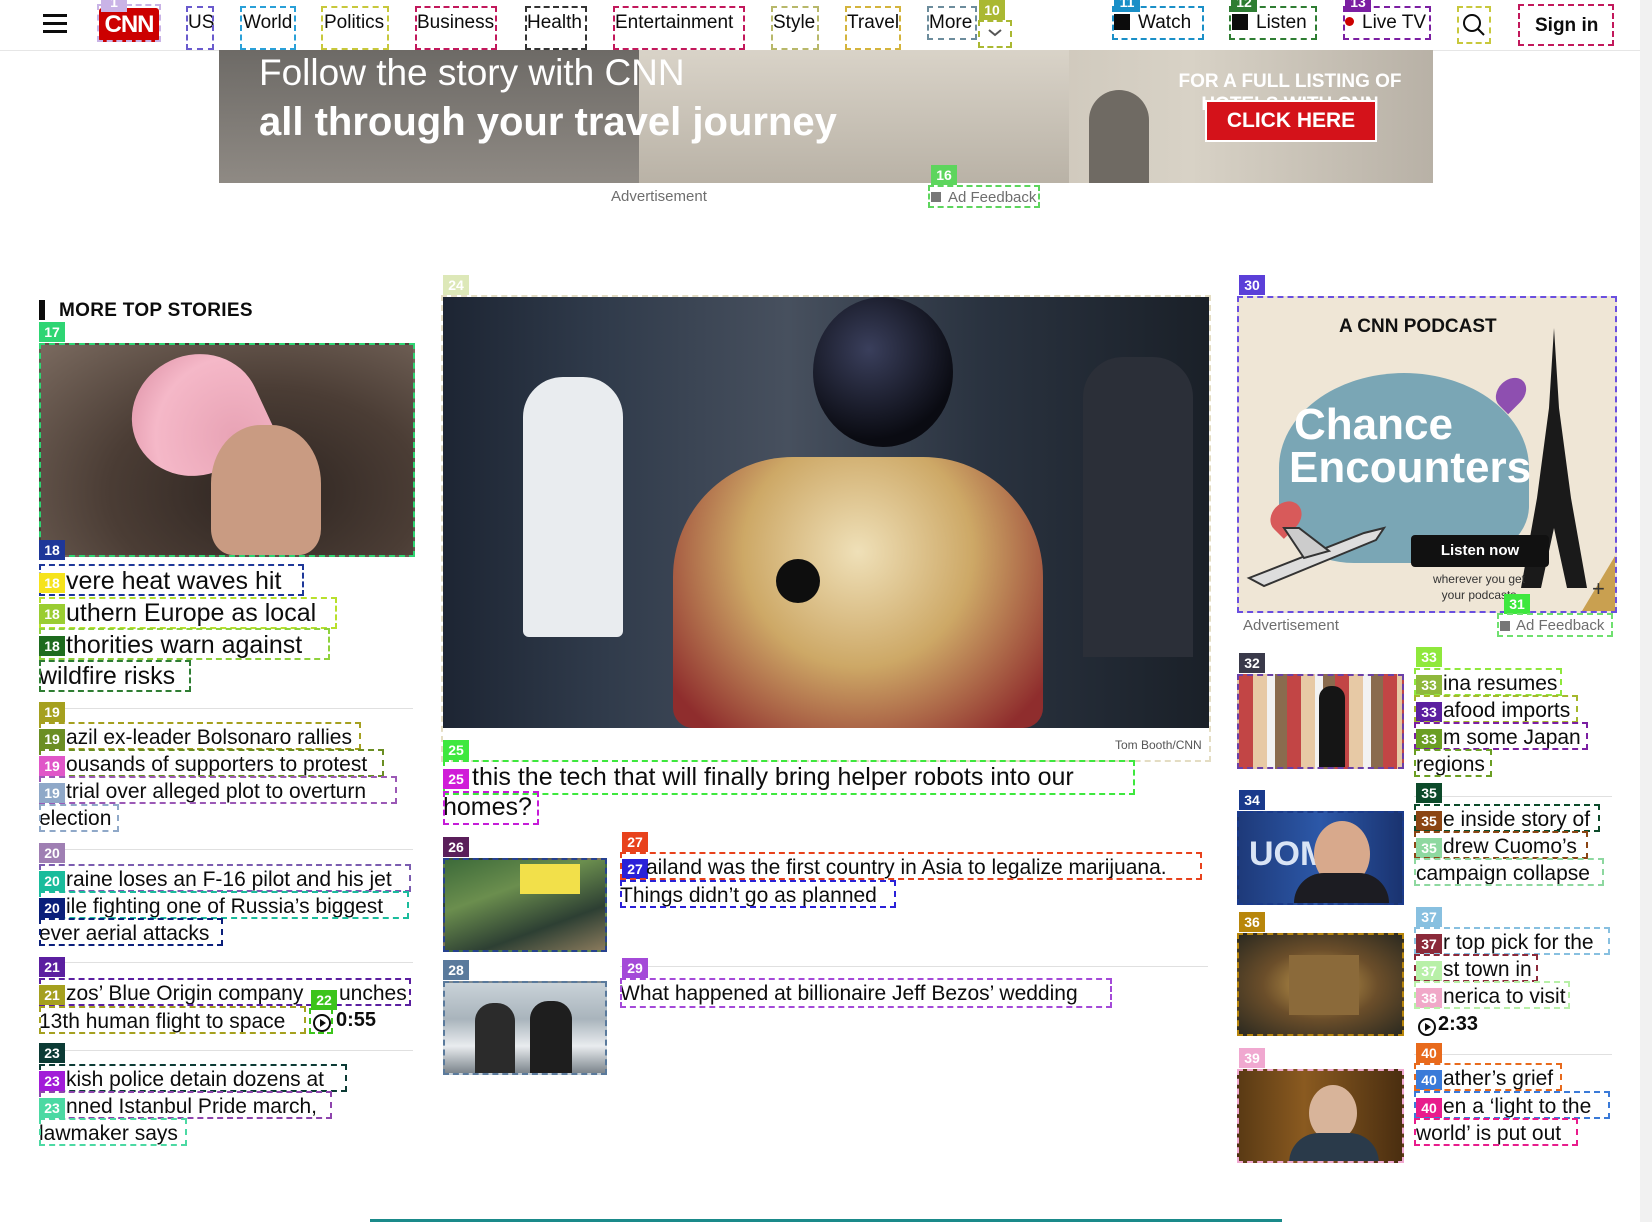 The image size is (1652, 1222). What do you see at coordinates (1138, 507) in the screenshot?
I see `background-person` at bounding box center [1138, 507].